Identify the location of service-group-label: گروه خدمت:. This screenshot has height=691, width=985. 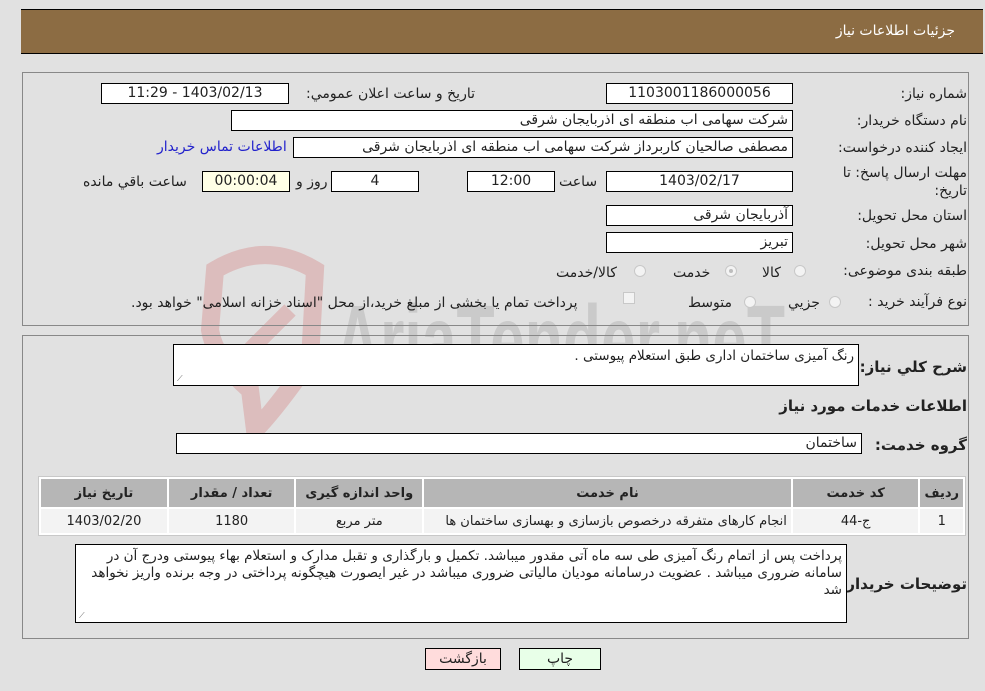
(920, 445).